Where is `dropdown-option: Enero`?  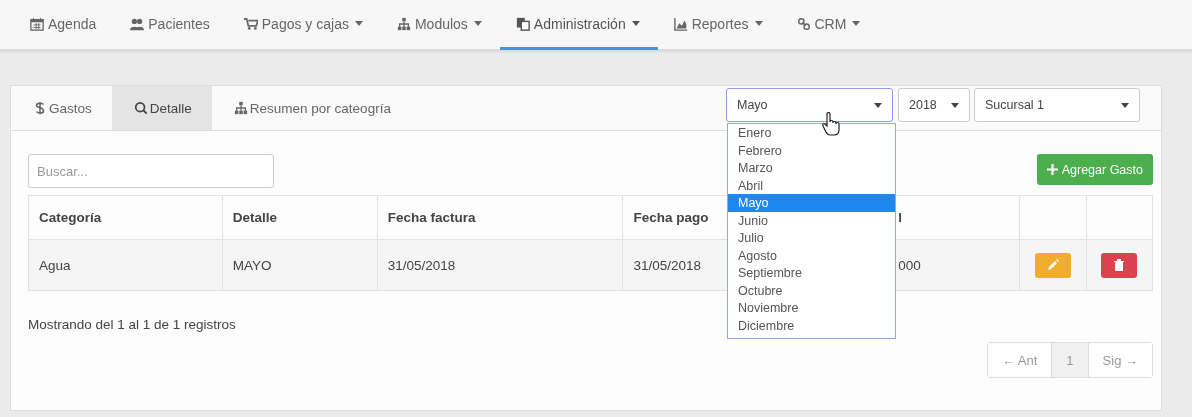 dropdown-option: Enero is located at coordinates (811, 133).